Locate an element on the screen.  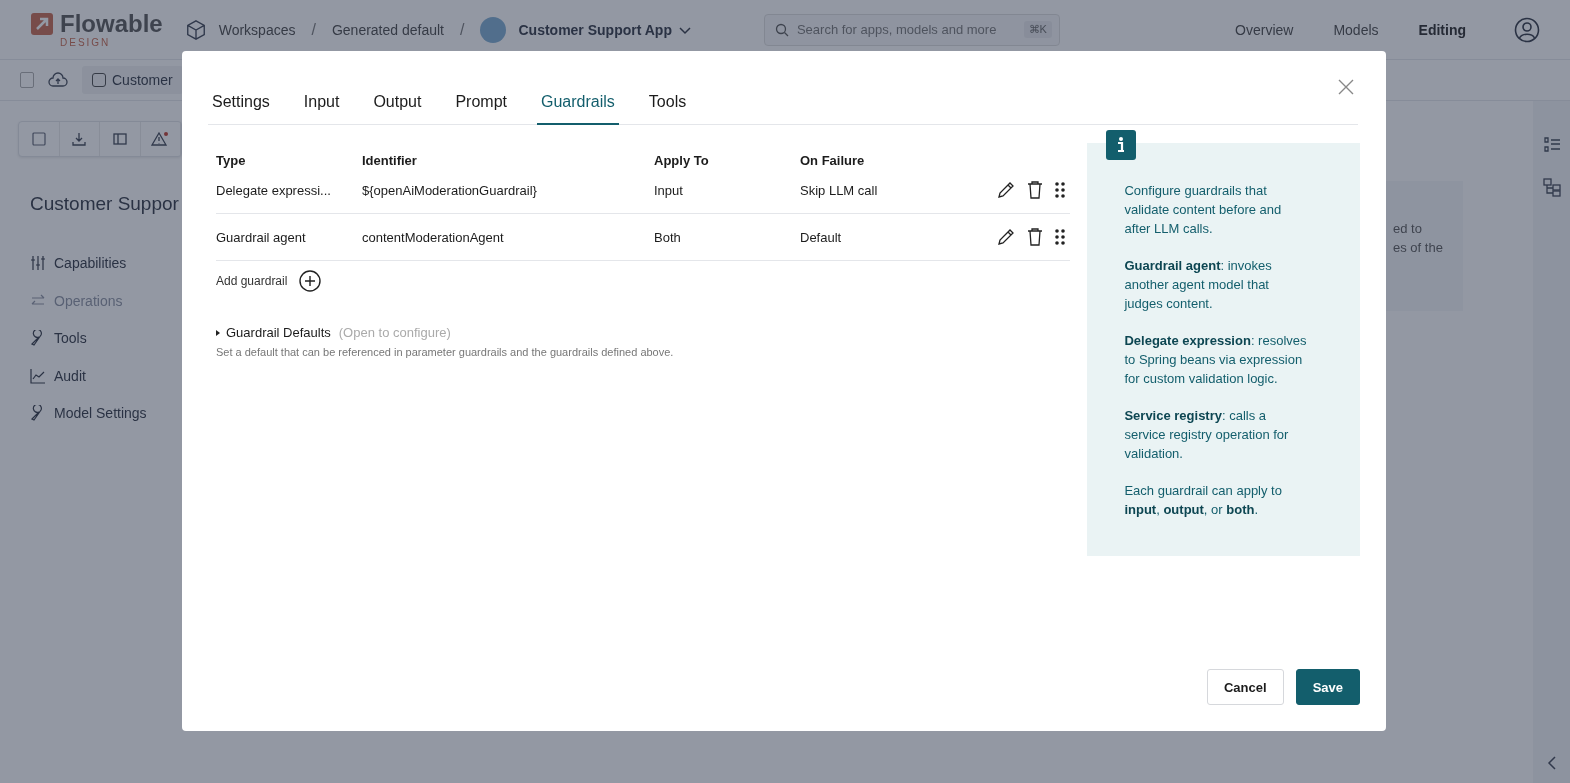
table-cell: contentModerationAgent is located at coordinates (508, 237).